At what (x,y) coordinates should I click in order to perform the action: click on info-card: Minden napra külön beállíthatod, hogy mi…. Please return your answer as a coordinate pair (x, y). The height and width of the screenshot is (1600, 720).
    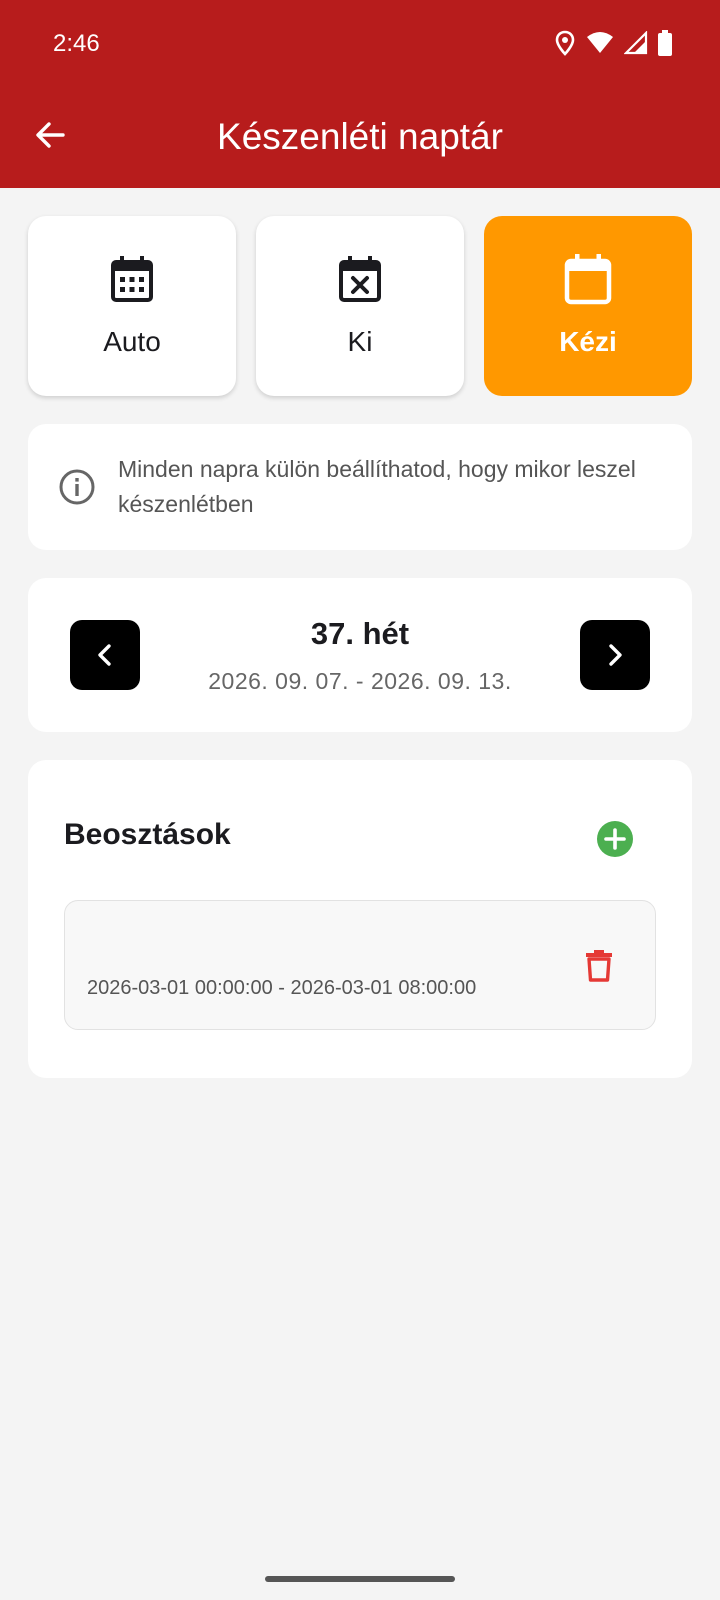
    Looking at the image, I should click on (360, 487).